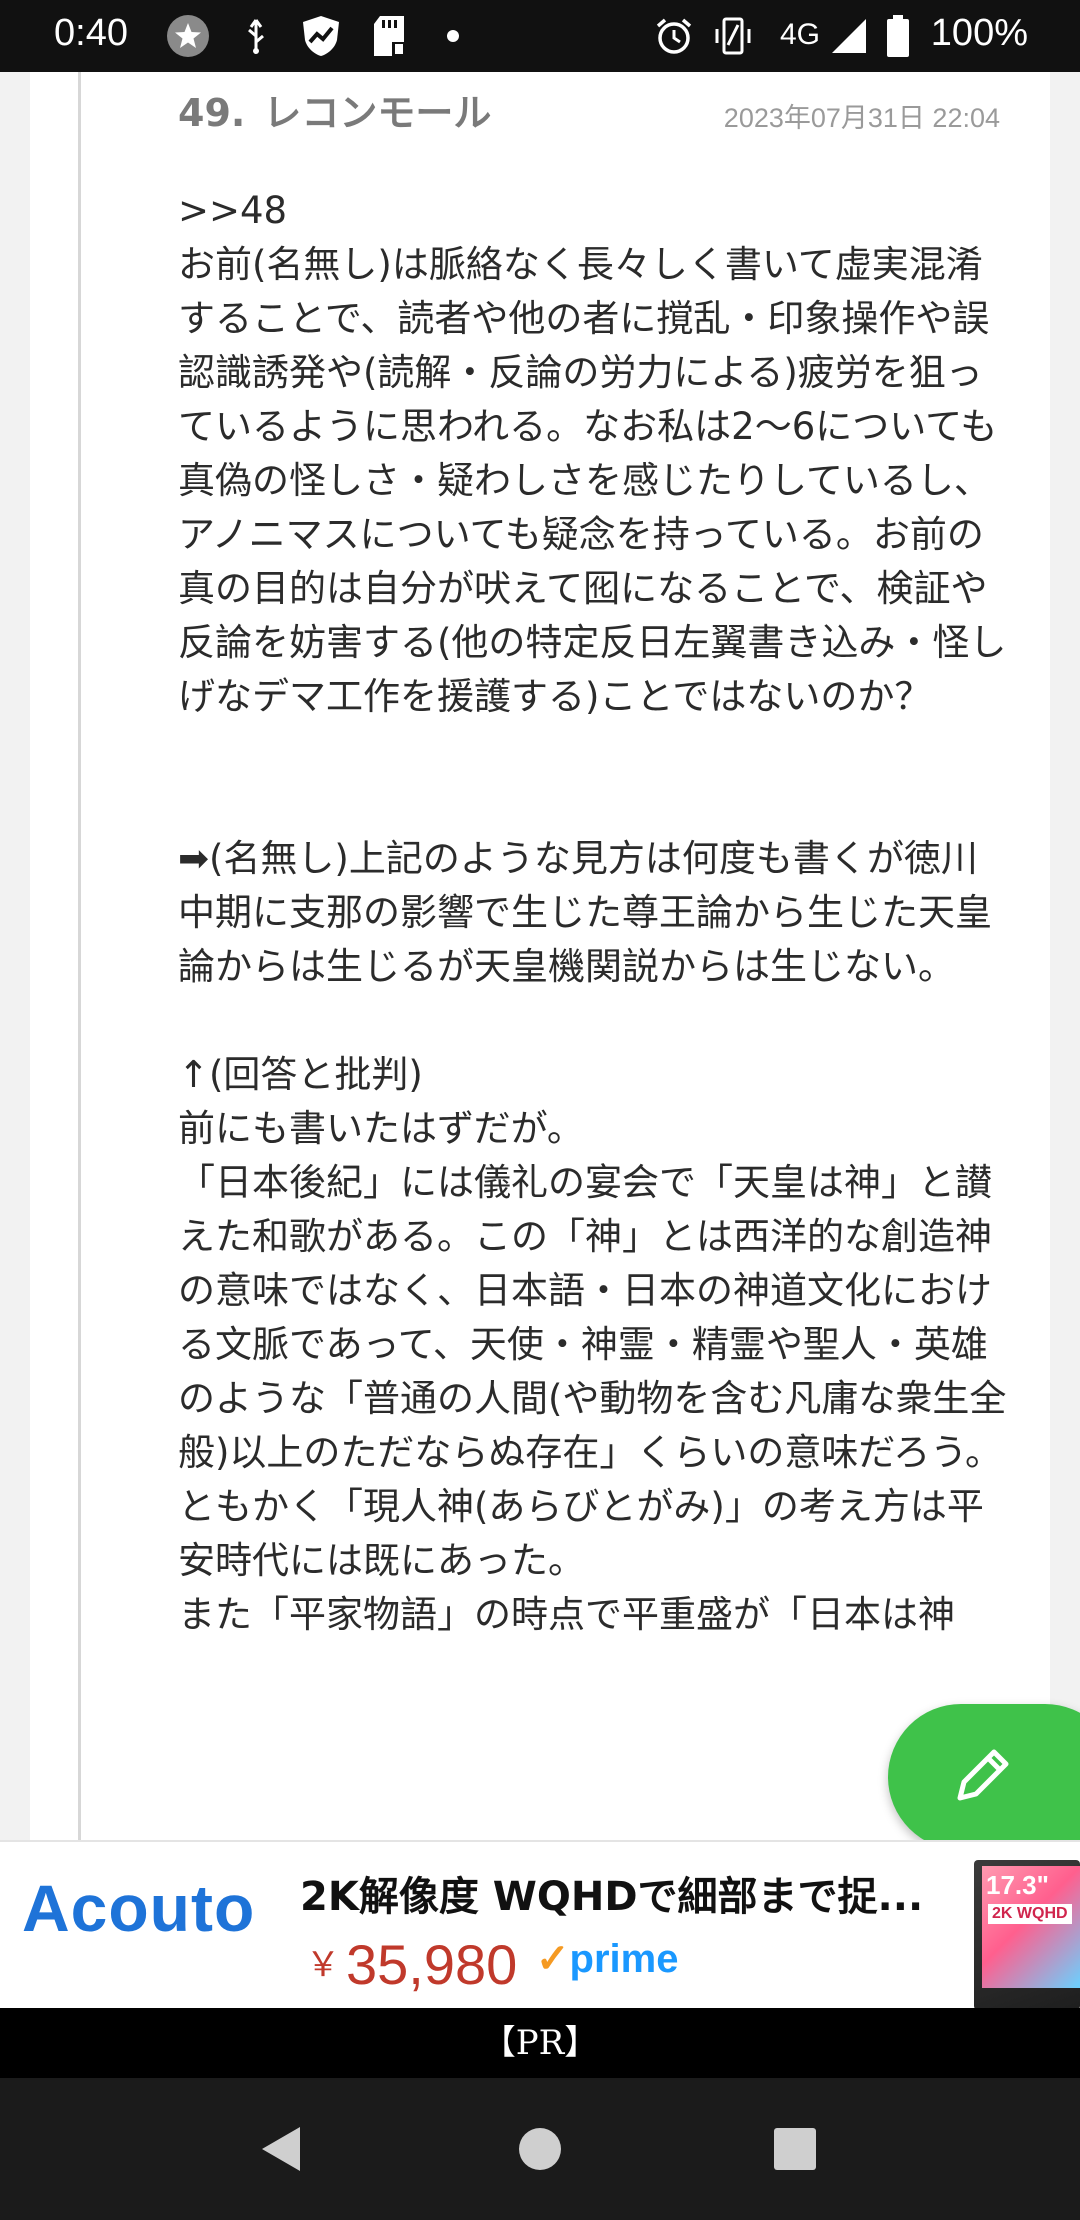 Image resolution: width=1080 pixels, height=2220 pixels. What do you see at coordinates (593, 112) in the screenshot?
I see `post-header: 49. レコンモール 2023年07月31日 22:04` at bounding box center [593, 112].